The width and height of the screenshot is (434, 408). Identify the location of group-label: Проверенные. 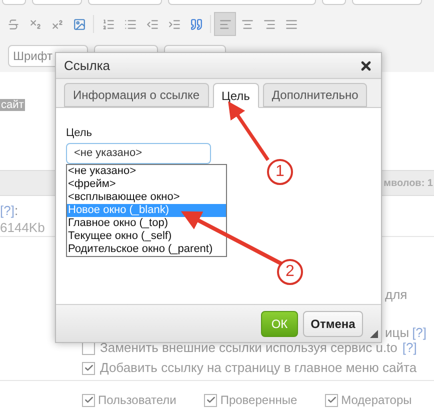
(259, 400).